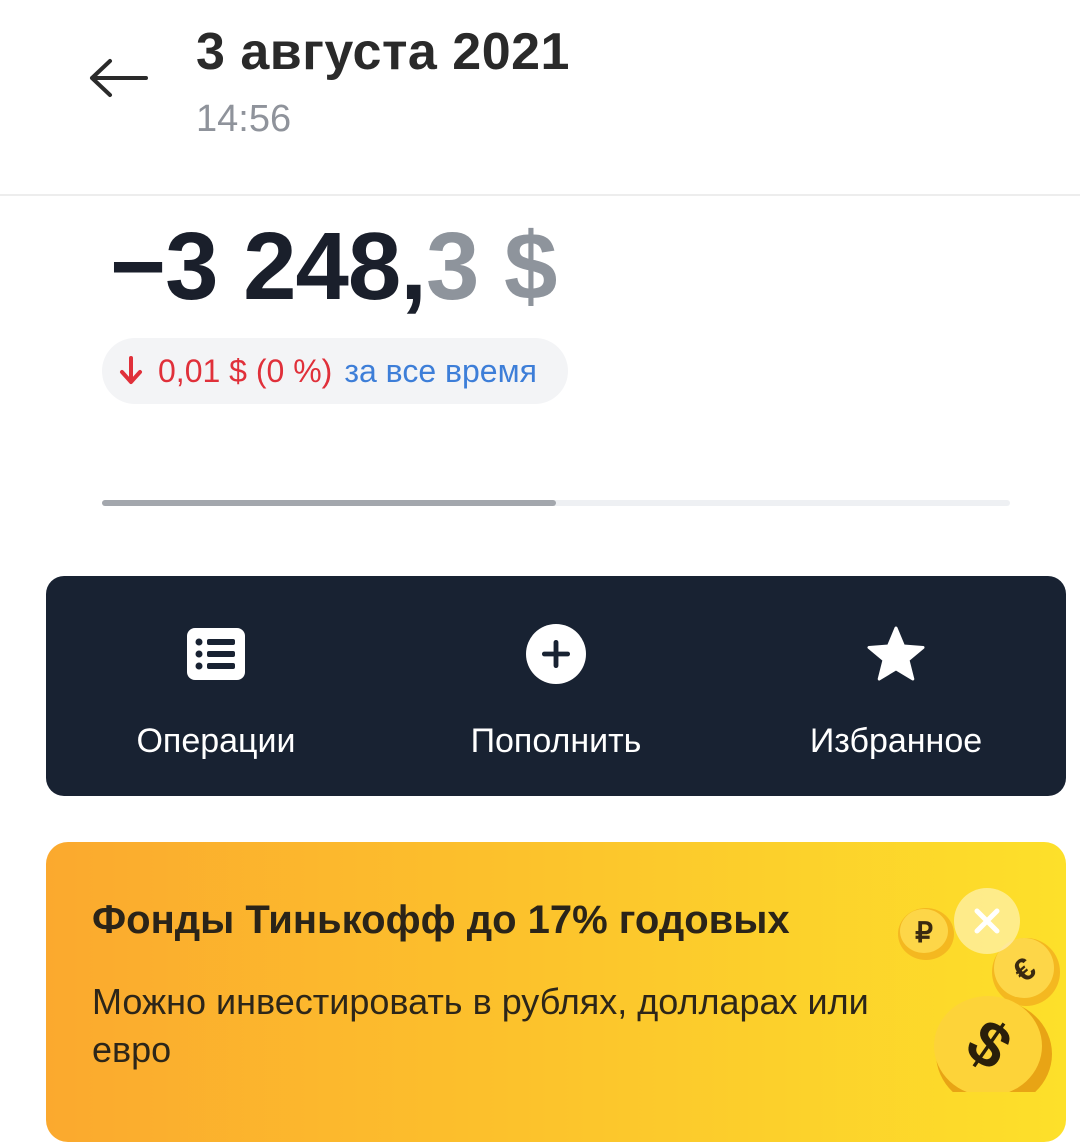 The image size is (1080, 1142). I want to click on progress-fill, so click(329, 503).